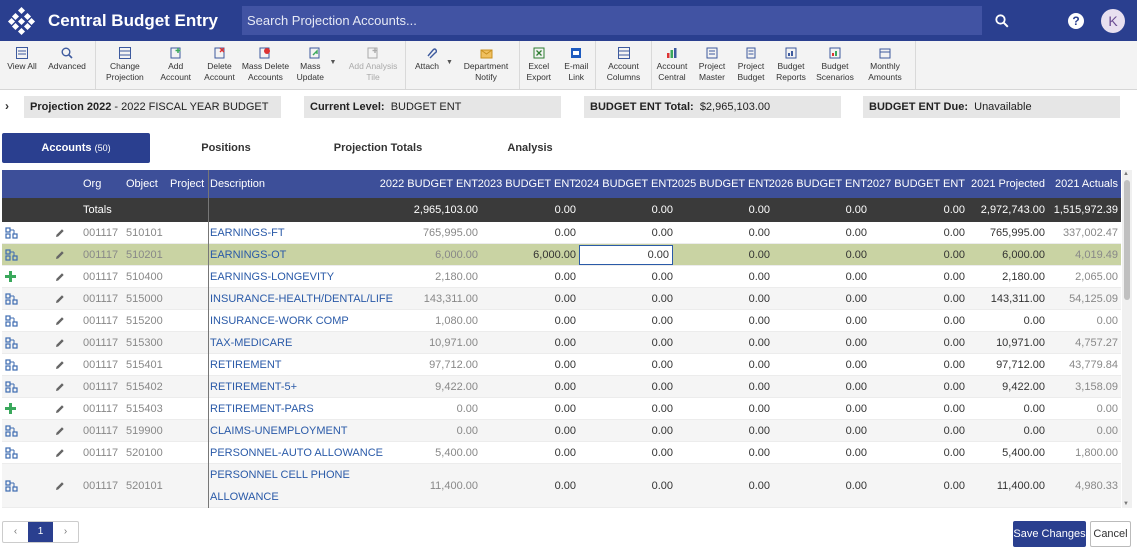  What do you see at coordinates (315, 65) in the screenshot?
I see `mass-update-button: Mass Update ▼` at bounding box center [315, 65].